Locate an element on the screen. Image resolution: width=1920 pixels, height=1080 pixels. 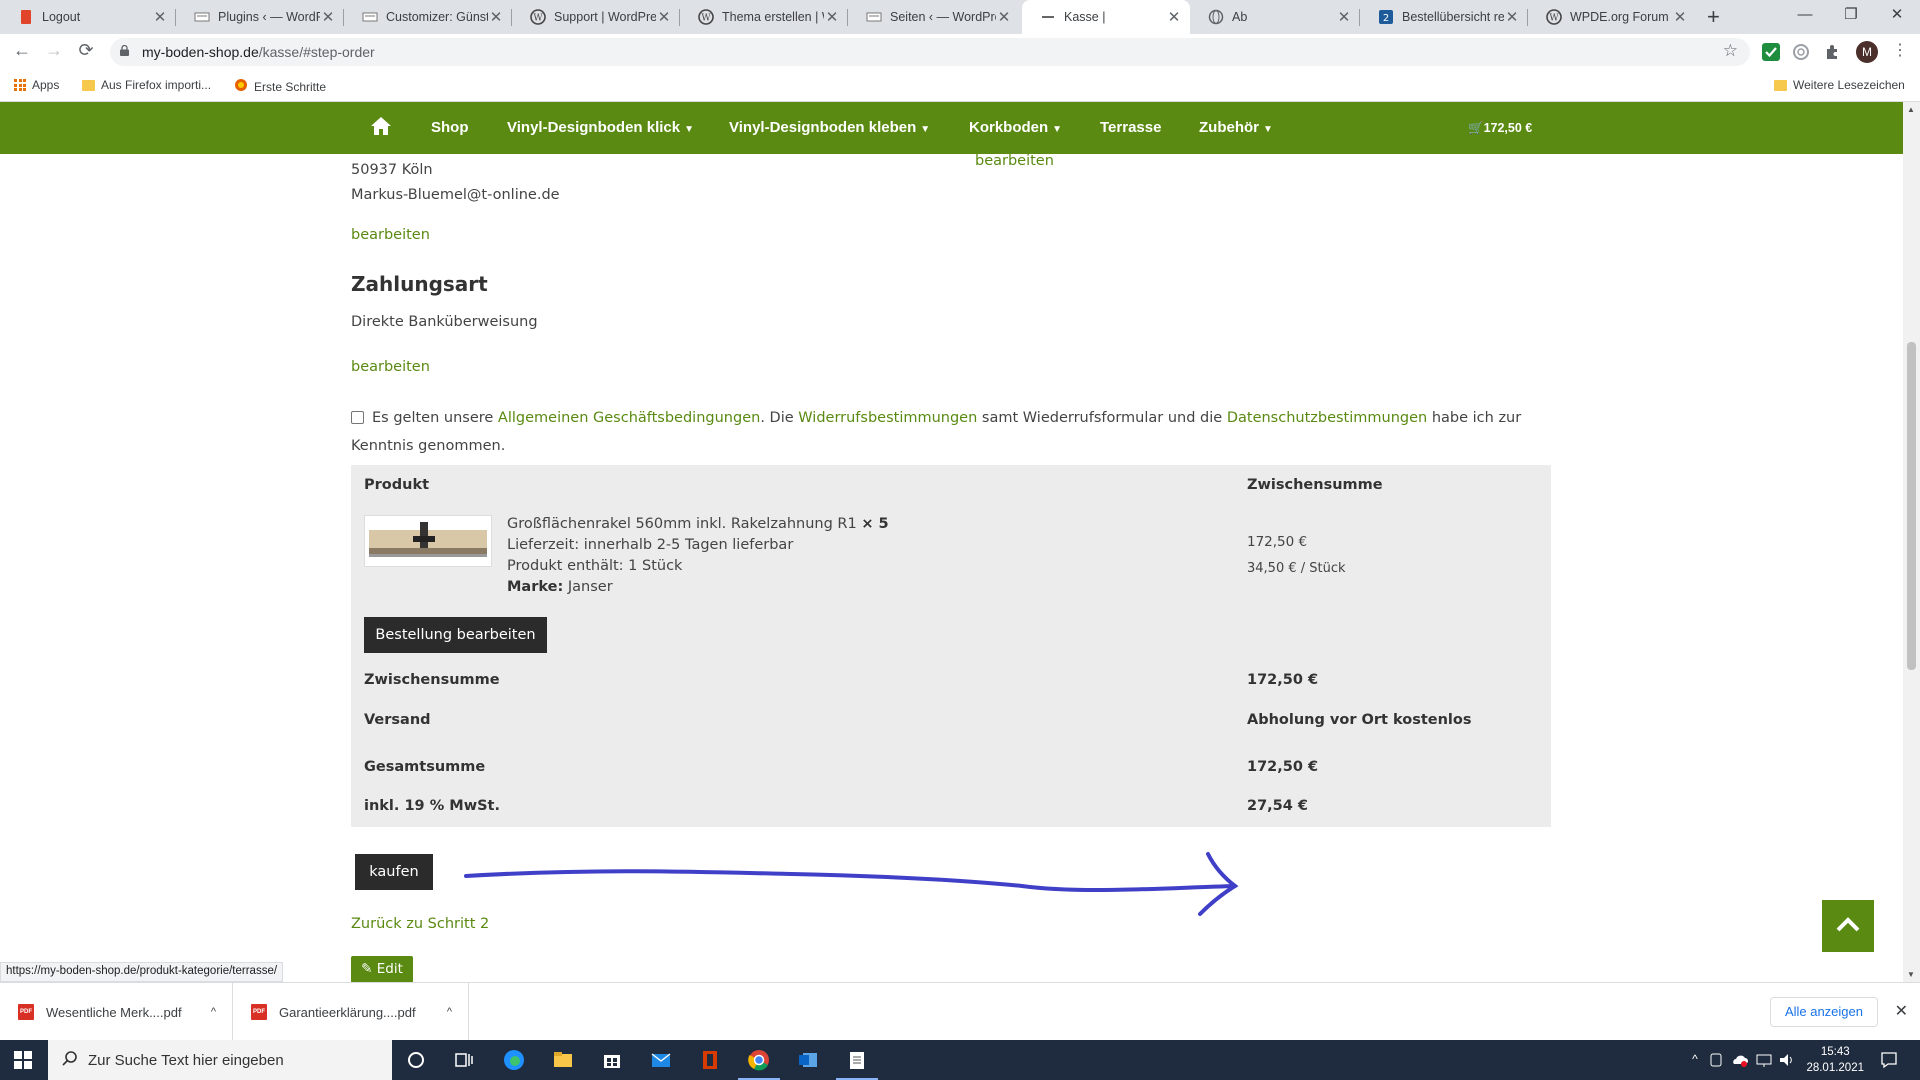
datenschutz-link: Datenschutzbestimmungen is located at coordinates (1327, 418).